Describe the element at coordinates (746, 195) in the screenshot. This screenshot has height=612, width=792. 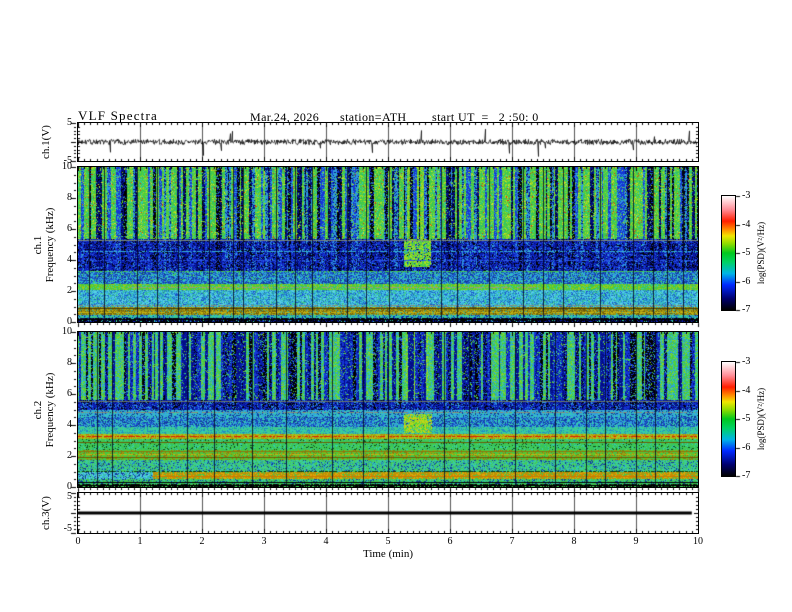
I see `colorbar1-tick: -3` at that location.